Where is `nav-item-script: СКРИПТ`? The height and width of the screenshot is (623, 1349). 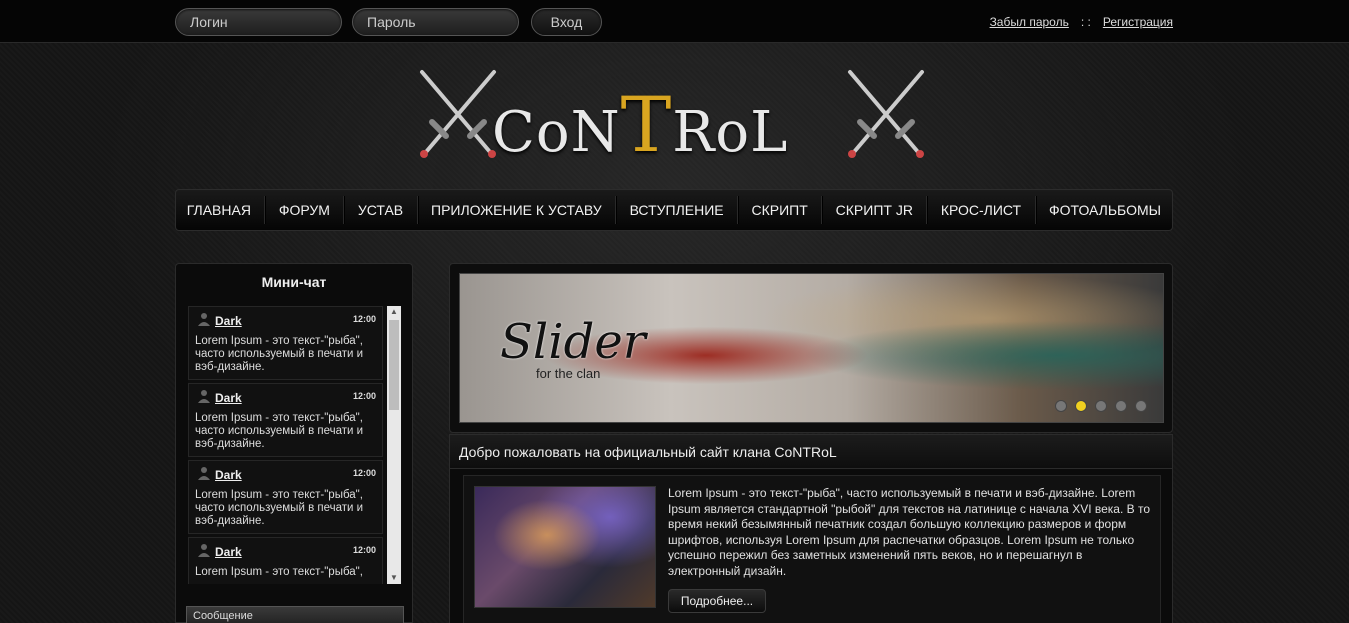 nav-item-script: СКРИПТ is located at coordinates (780, 210).